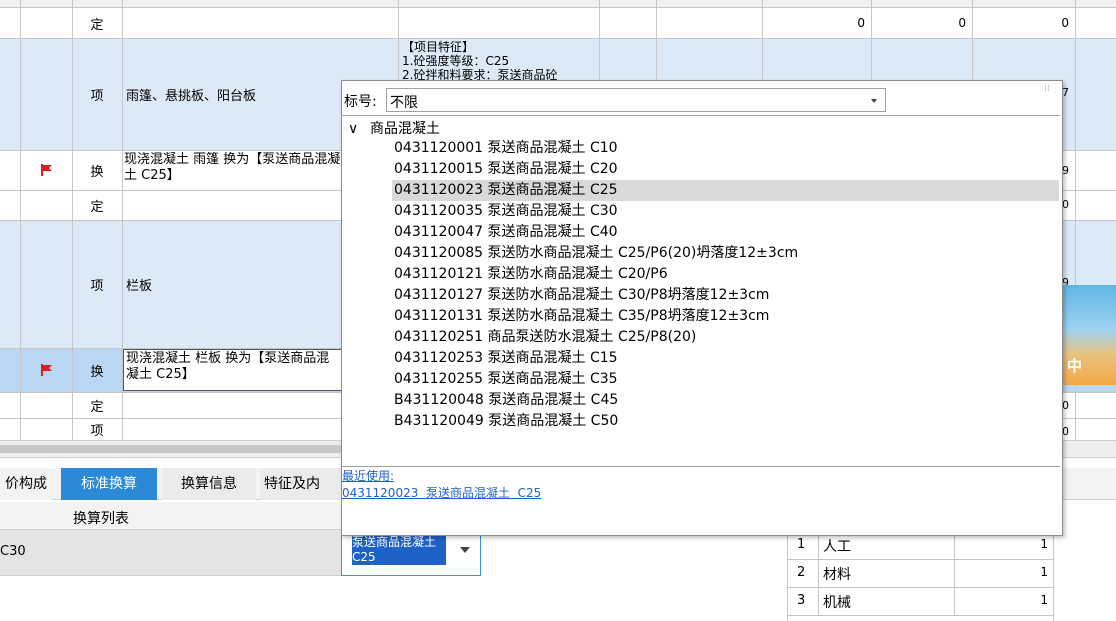 This screenshot has height=621, width=1116. I want to click on list-item: B431120048 泵送商品混凝土 C45, so click(506, 400).